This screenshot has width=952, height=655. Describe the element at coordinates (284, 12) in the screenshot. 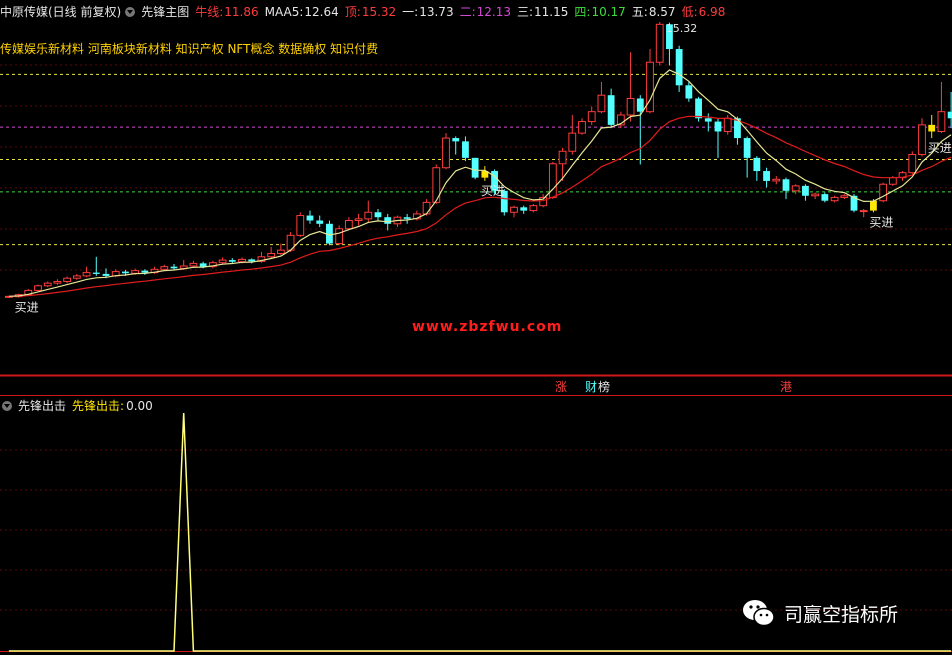

I see `header-item-label: MAA5:` at that location.